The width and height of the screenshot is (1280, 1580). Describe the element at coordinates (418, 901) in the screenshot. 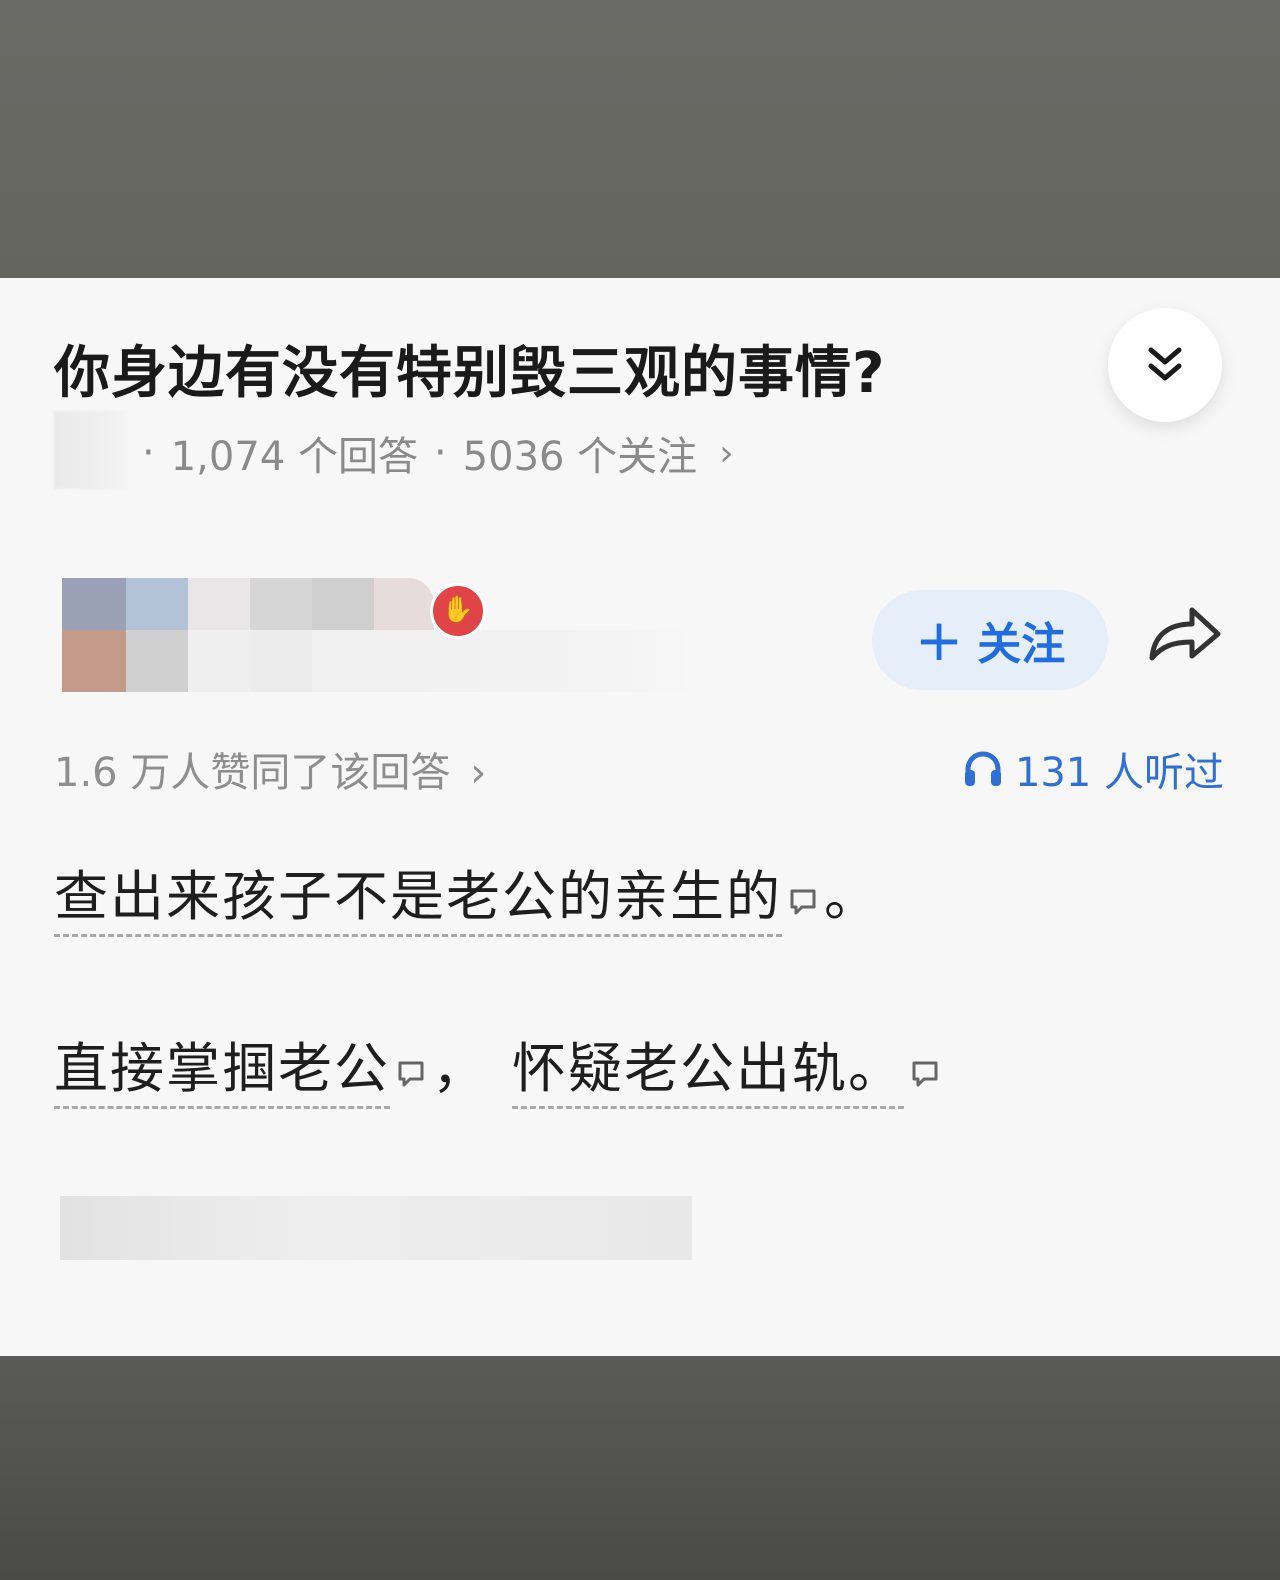

I see `annotated-text: 查出来孩子不是老公的亲生的` at that location.